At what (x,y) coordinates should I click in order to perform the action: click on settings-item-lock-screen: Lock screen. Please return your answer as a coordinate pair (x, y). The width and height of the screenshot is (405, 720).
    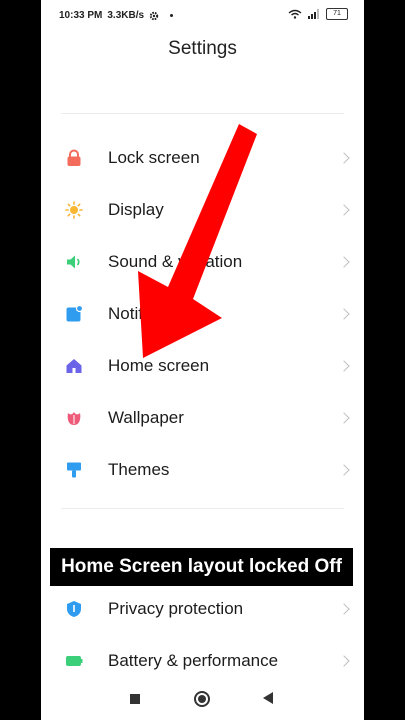
    Looking at the image, I should click on (202, 158).